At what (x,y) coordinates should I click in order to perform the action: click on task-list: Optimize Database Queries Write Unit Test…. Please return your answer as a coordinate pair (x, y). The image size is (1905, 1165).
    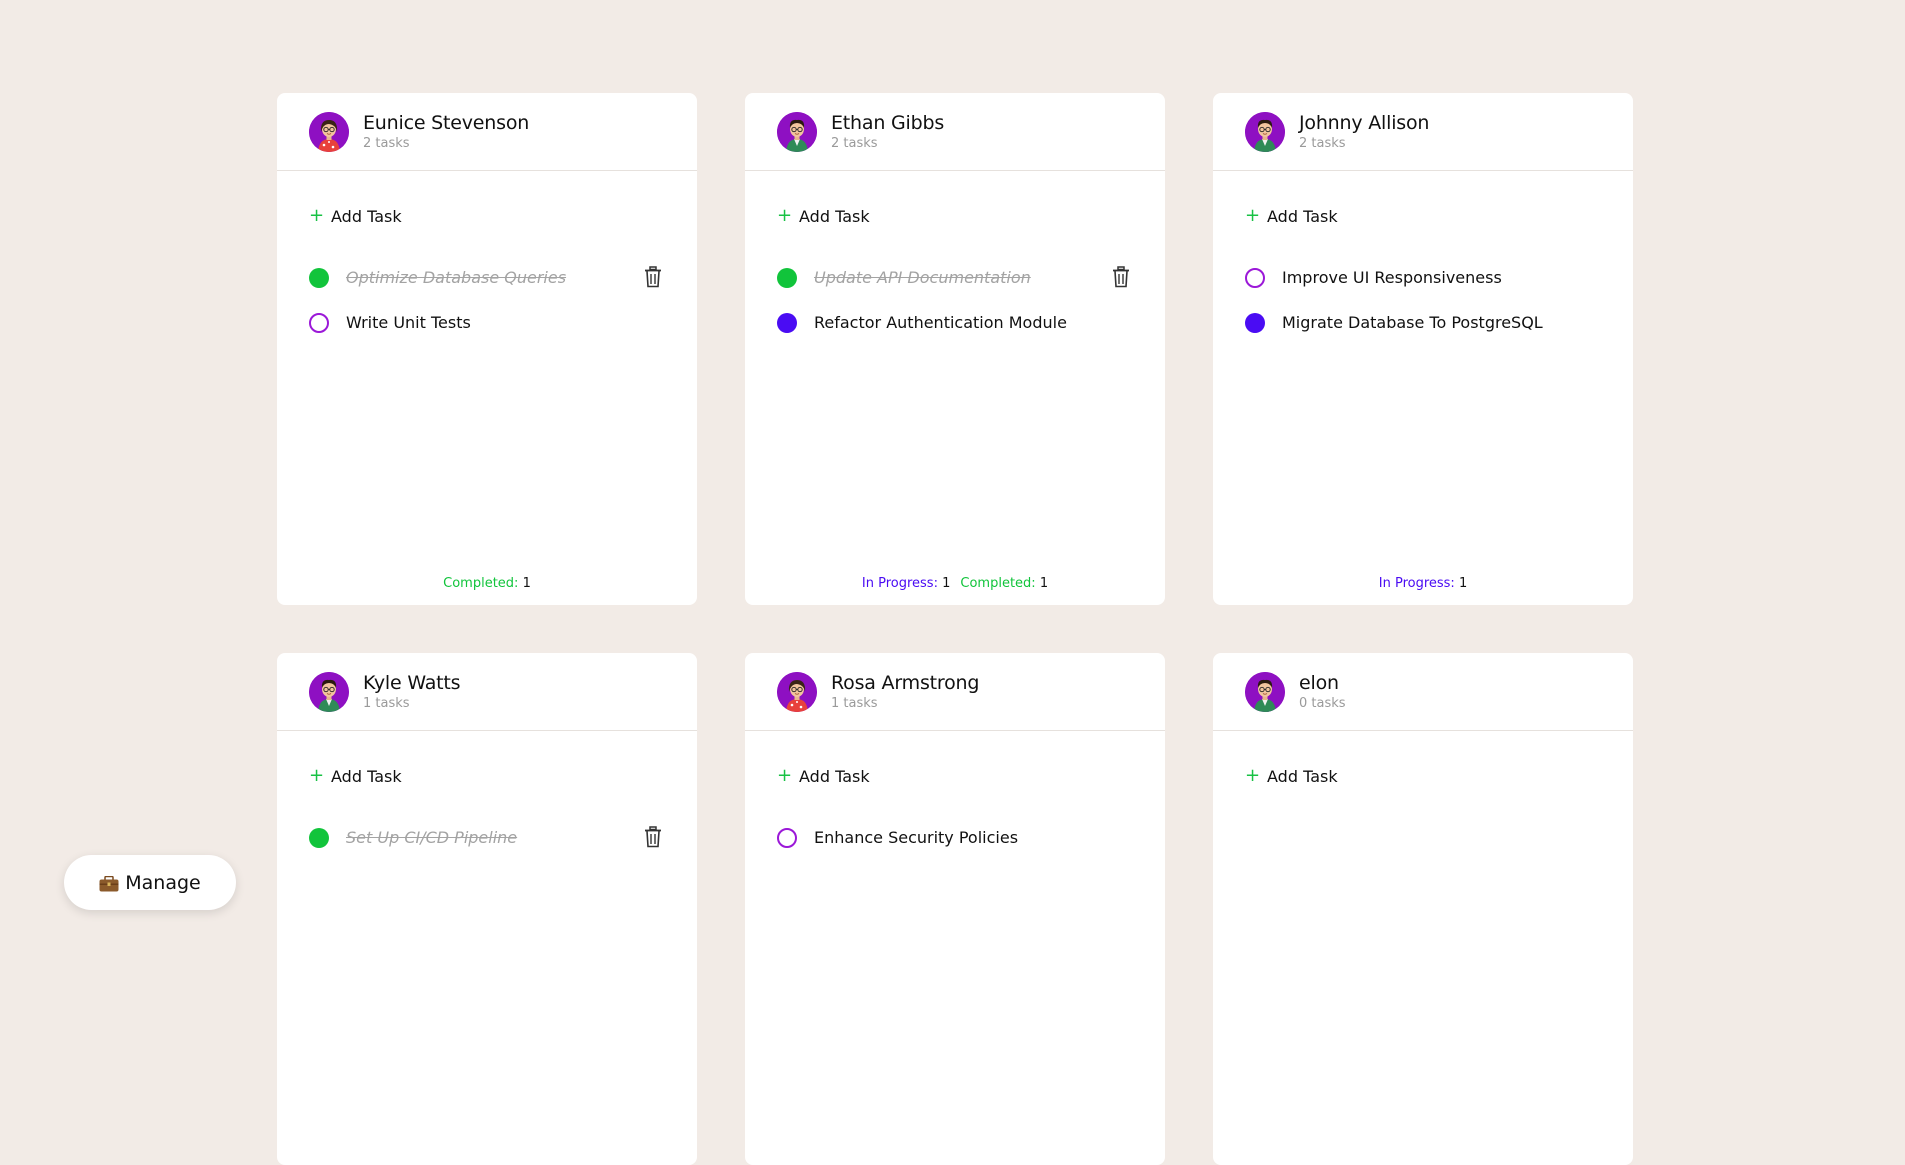
    Looking at the image, I should click on (487, 300).